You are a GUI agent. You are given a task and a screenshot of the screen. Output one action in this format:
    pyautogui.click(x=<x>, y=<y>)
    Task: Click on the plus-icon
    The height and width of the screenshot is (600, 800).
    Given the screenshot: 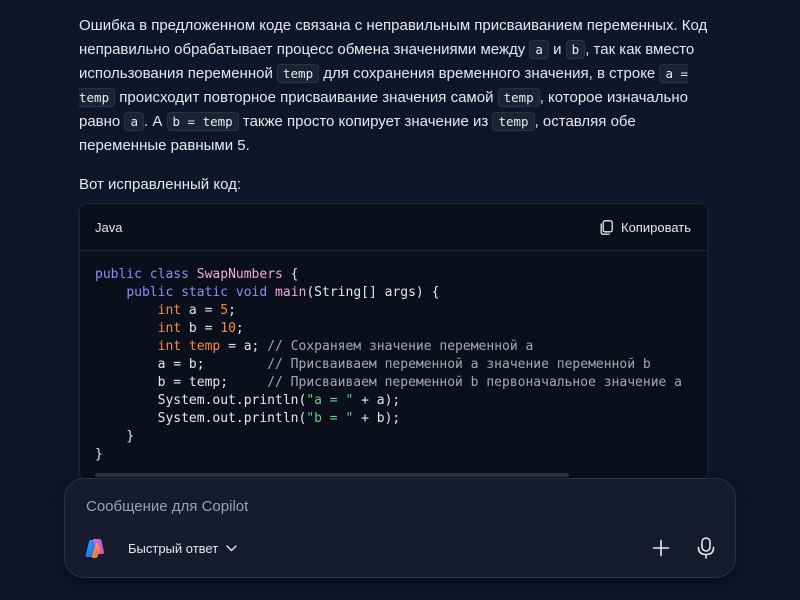 What is the action you would take?
    pyautogui.click(x=661, y=548)
    